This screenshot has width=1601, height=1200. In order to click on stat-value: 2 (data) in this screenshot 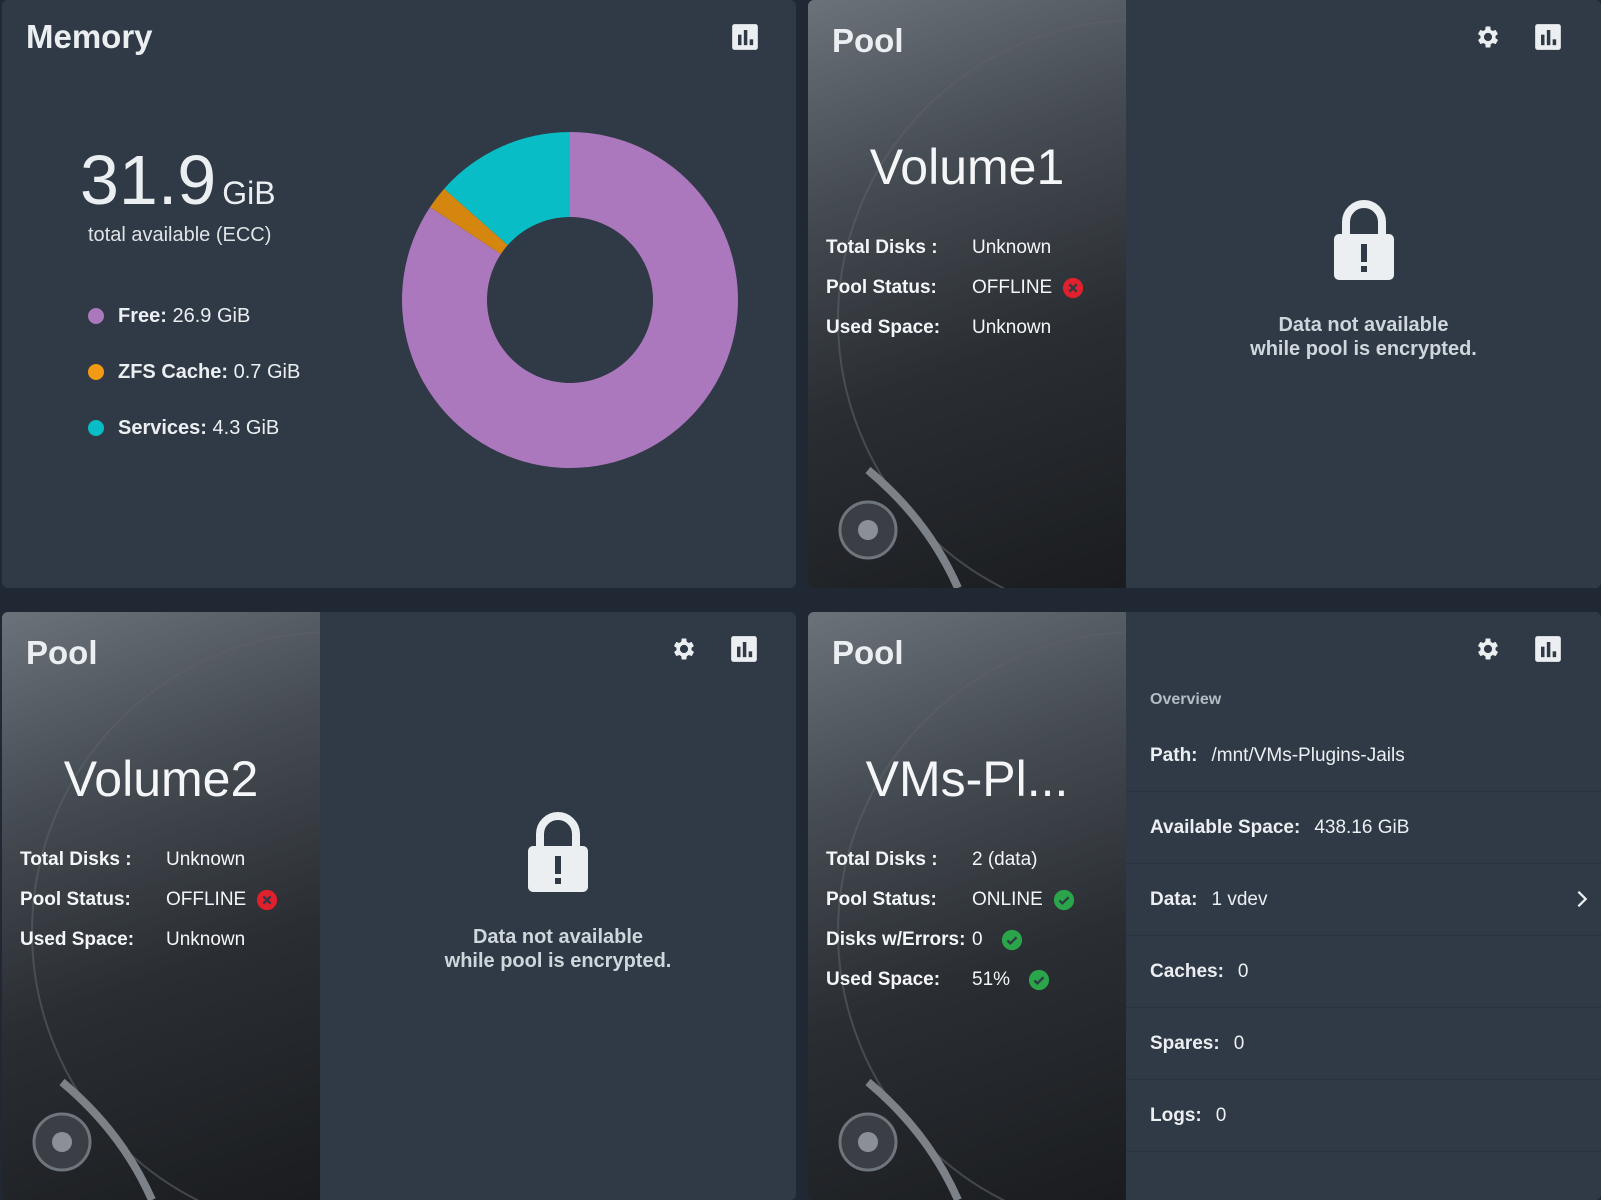, I will do `click(1004, 860)`.